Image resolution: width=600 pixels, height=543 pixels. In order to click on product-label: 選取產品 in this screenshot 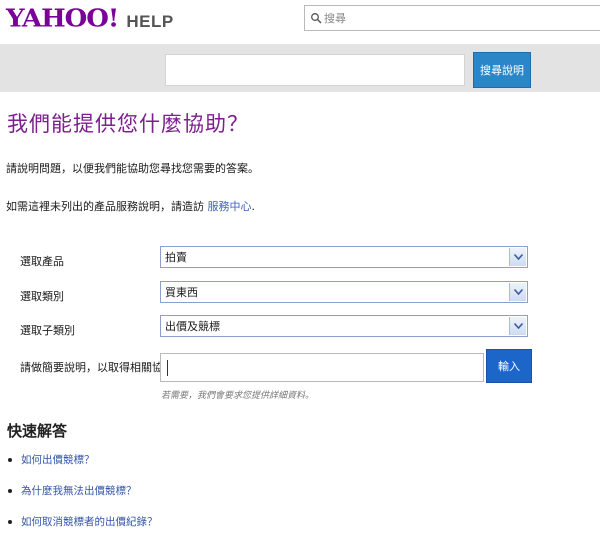, I will do `click(42, 261)`.